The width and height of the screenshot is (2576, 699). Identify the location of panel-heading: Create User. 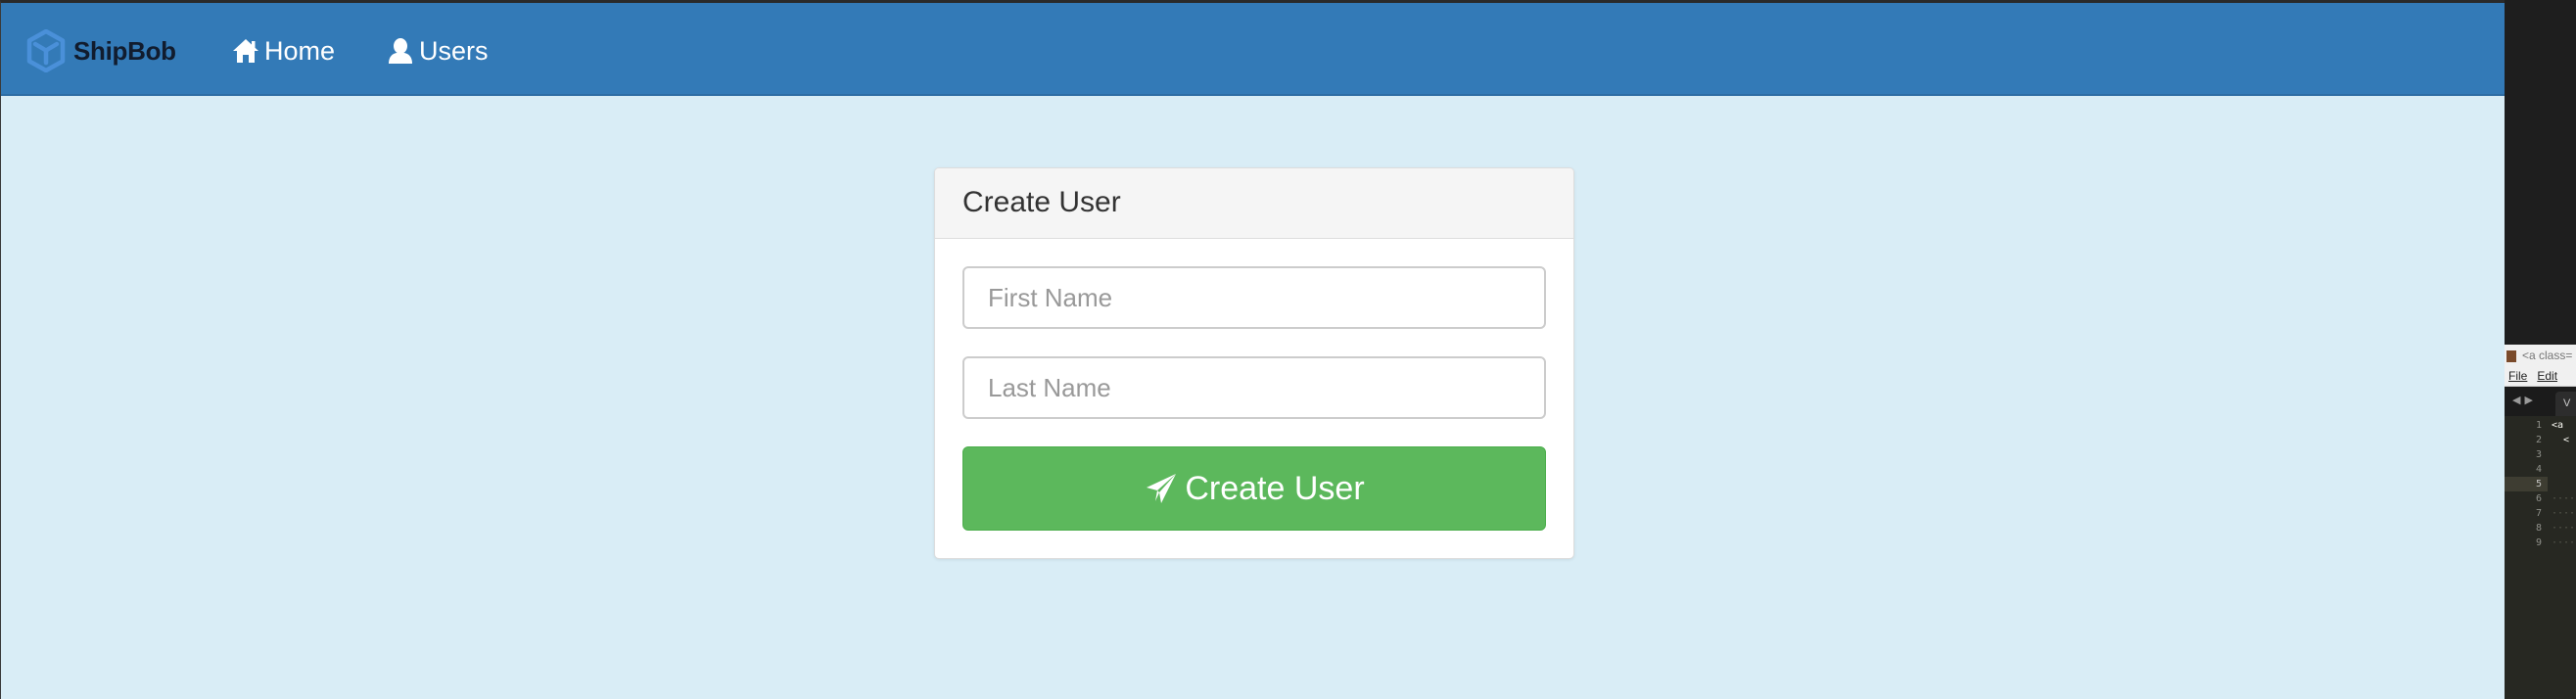
(1254, 203).